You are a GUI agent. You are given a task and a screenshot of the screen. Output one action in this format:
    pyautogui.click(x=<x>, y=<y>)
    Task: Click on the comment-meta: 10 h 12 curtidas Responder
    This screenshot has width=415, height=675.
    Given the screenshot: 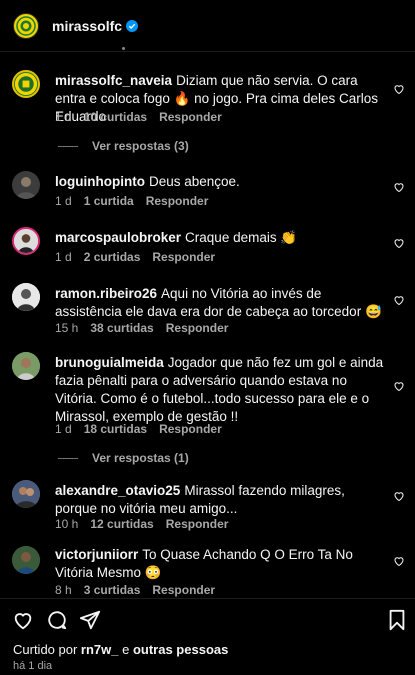 What is the action you would take?
    pyautogui.click(x=141, y=524)
    